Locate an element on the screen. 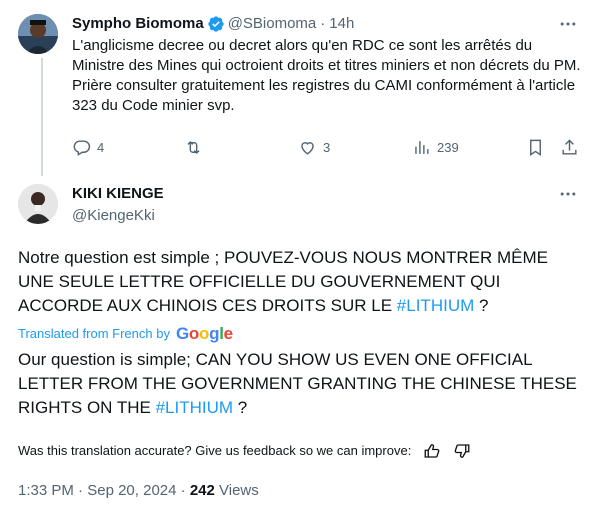 The height and width of the screenshot is (514, 598). reply-bubble-icon is located at coordinates (82, 148).